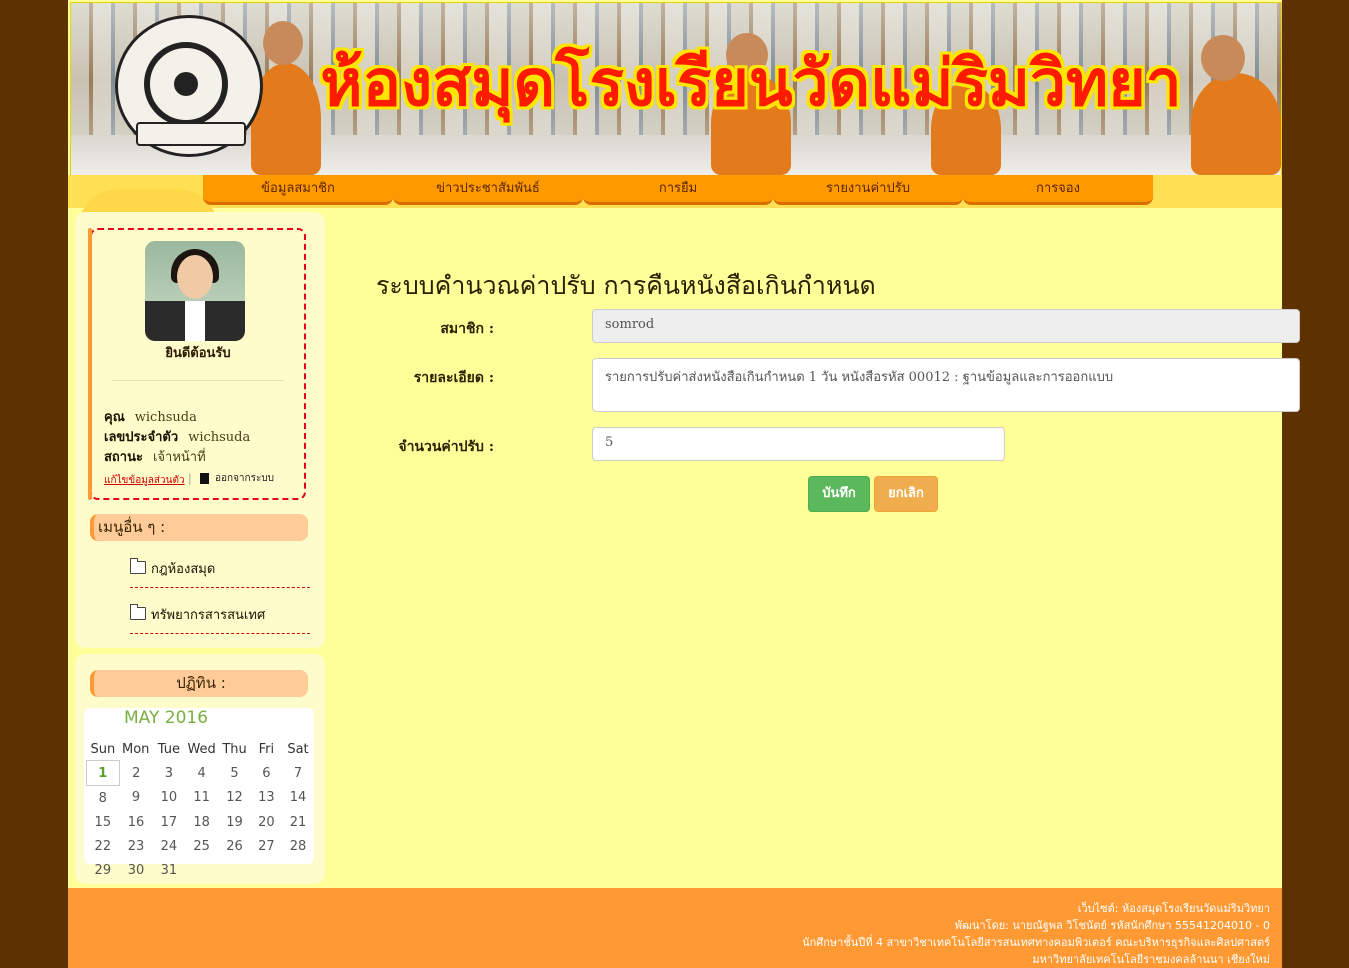 This screenshot has width=1349, height=968. Describe the element at coordinates (103, 798) in the screenshot. I see `calendar-day: 8` at that location.